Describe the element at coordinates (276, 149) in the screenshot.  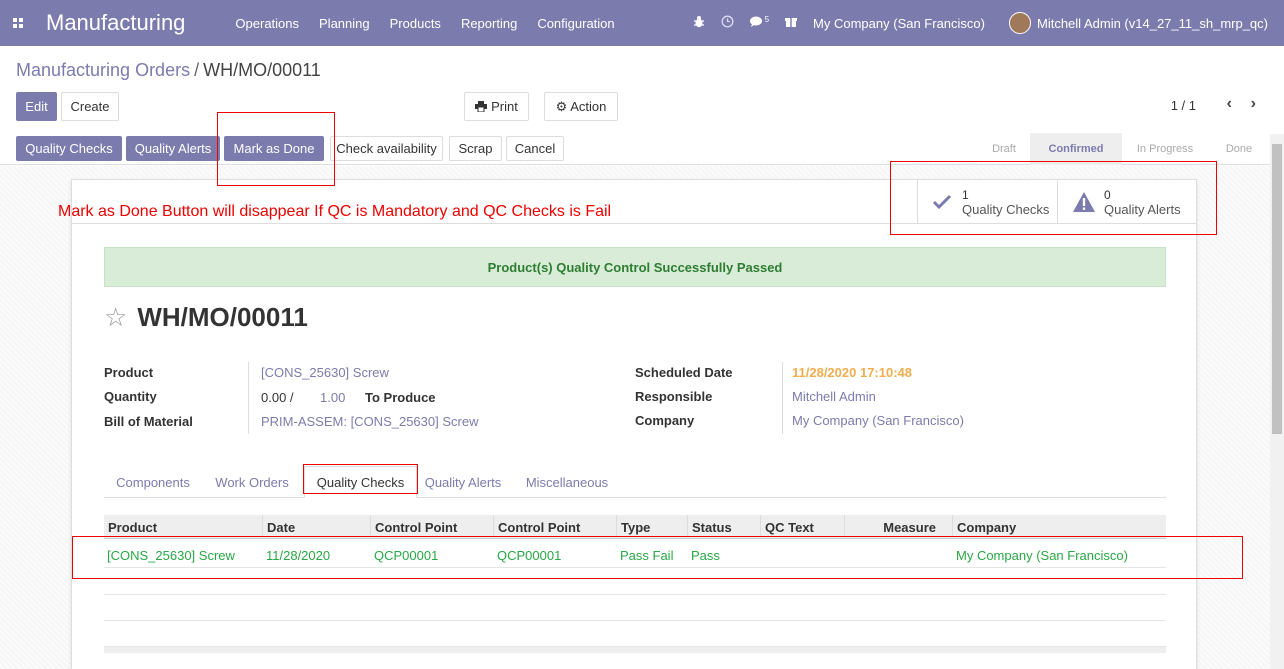
I see `annotation-box-mark-as-done` at that location.